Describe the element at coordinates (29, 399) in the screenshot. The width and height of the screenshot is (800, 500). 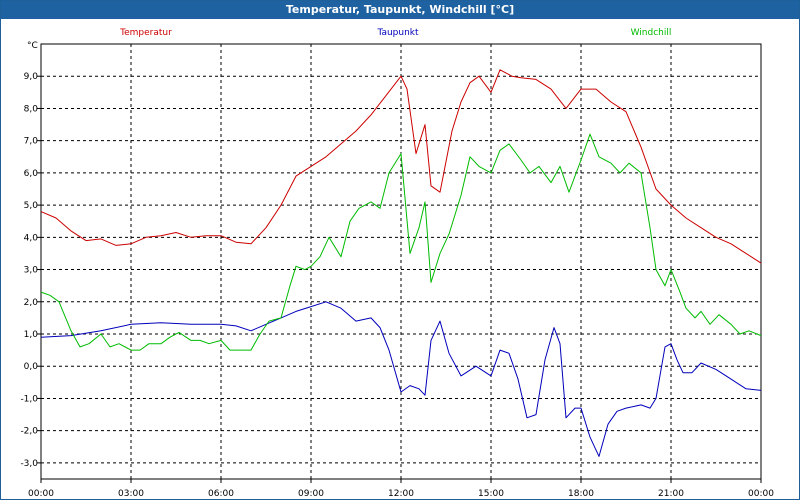
I see `y-tick-label: -1,0` at that location.